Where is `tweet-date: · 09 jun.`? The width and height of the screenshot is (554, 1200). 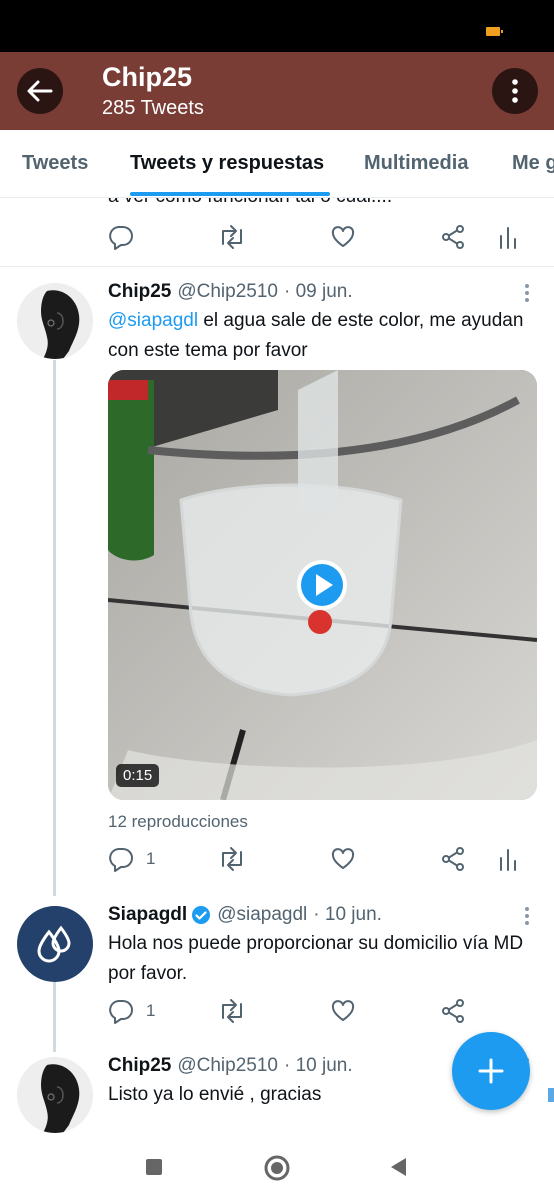
tweet-date: · 09 jun. is located at coordinates (318, 291).